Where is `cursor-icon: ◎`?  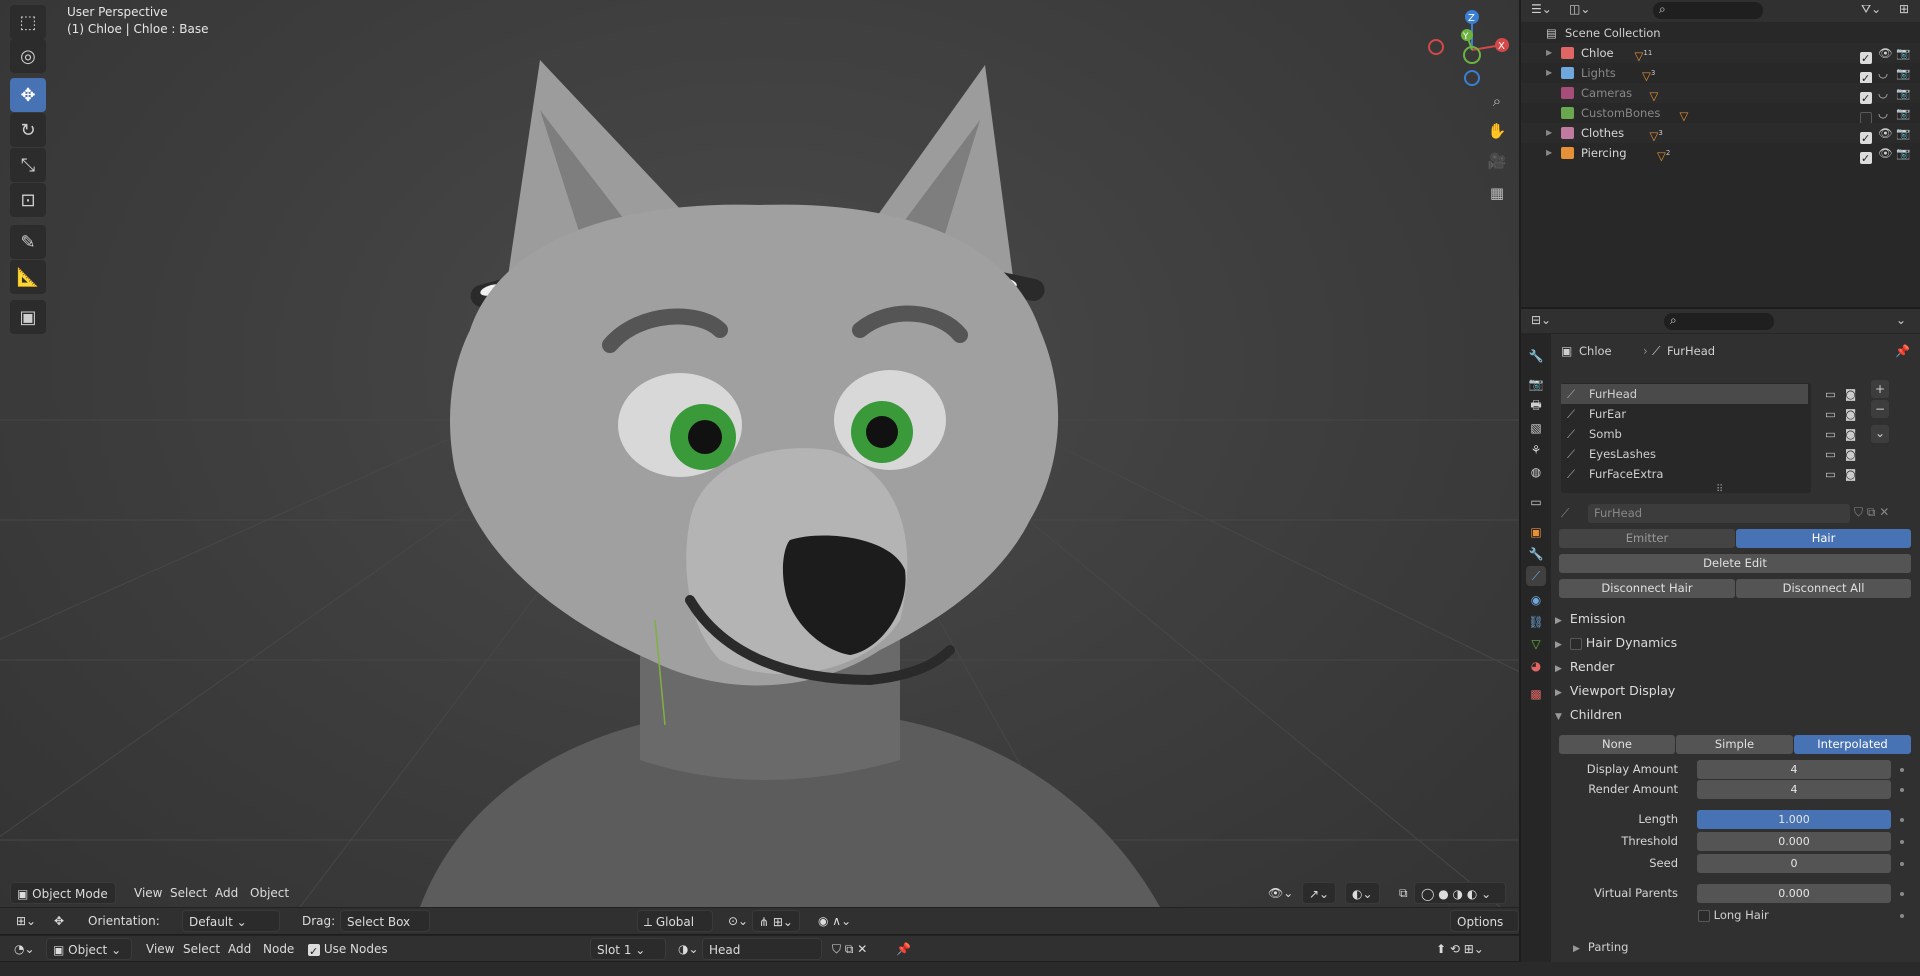 cursor-icon: ◎ is located at coordinates (28, 56).